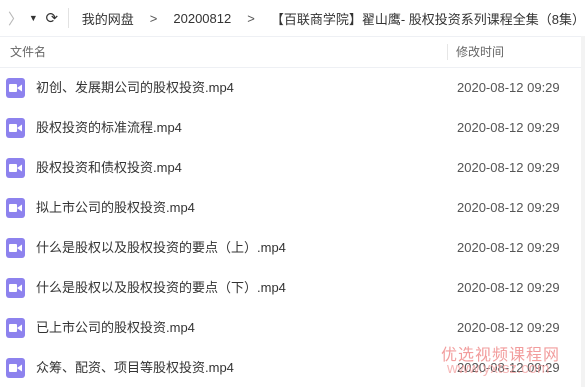  I want to click on file-row: 什么是股权以及股权投资的要点（上）.mp4 2020-08-12 09:29, so click(292, 248).